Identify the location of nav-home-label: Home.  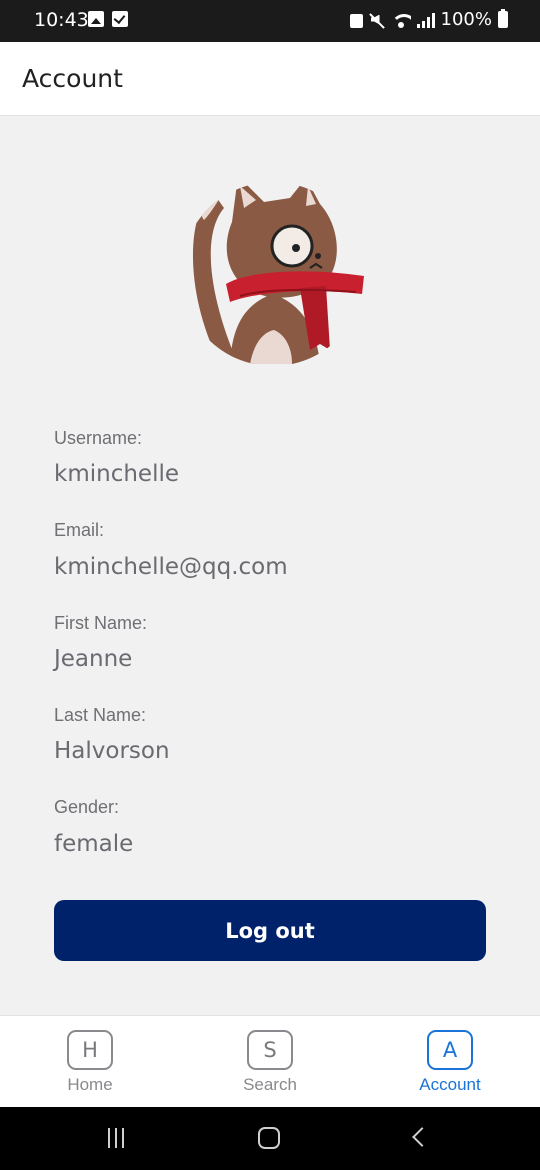
(90, 1084).